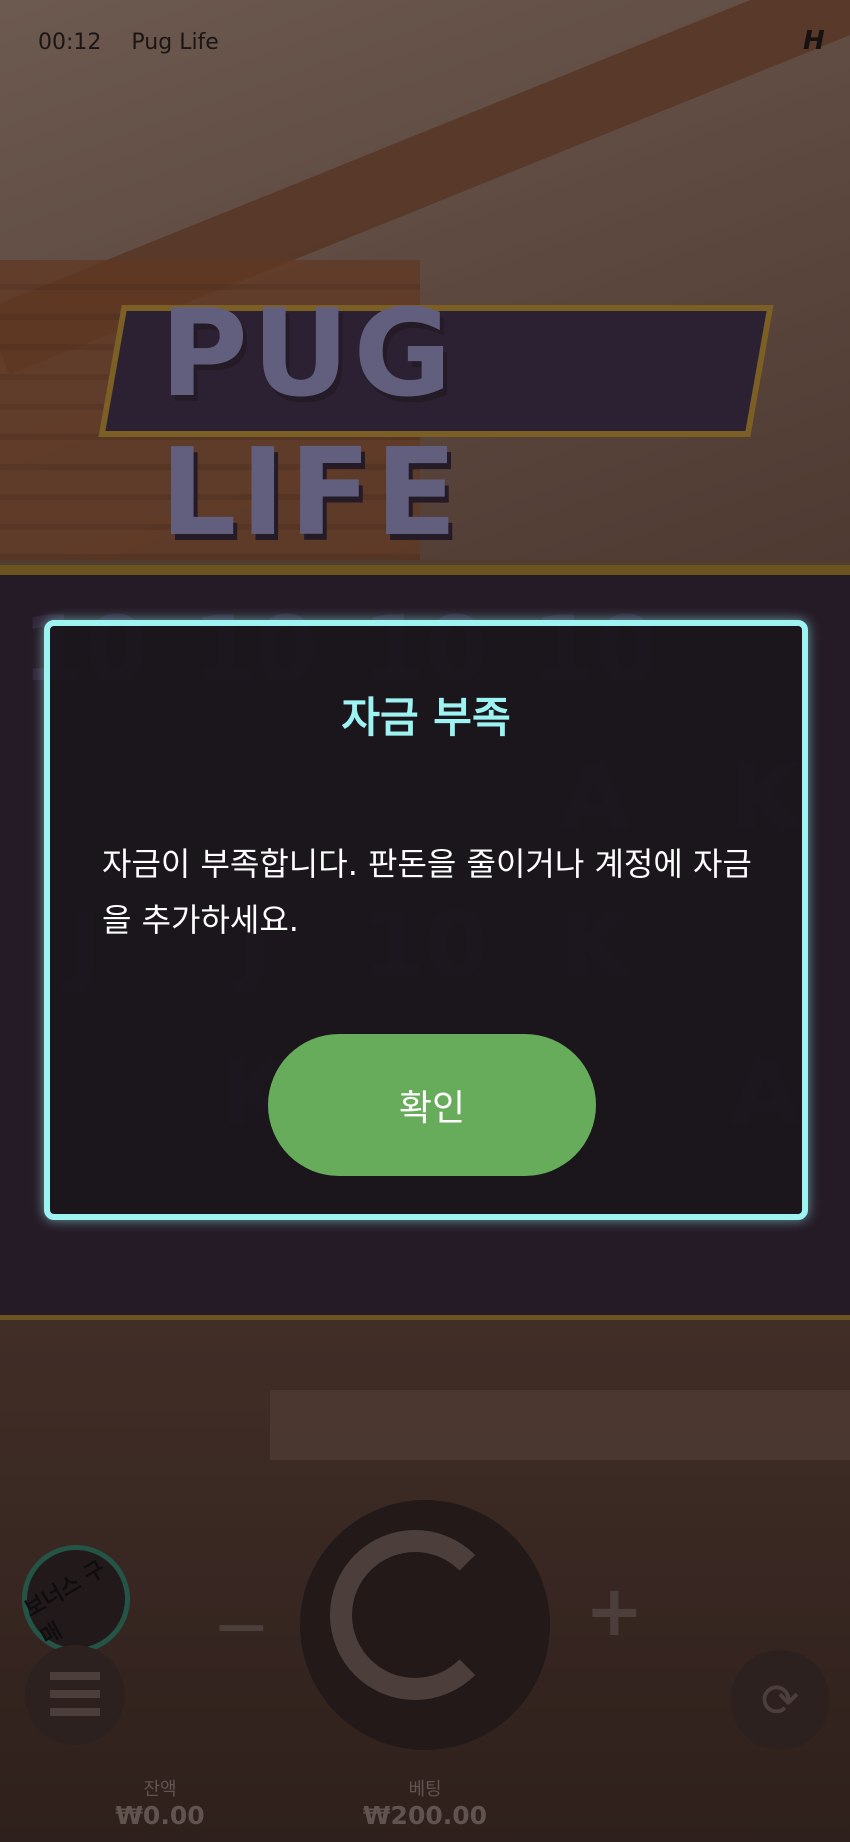 This screenshot has height=1842, width=850. What do you see at coordinates (432, 1105) in the screenshot?
I see `confirm-button: 확인` at bounding box center [432, 1105].